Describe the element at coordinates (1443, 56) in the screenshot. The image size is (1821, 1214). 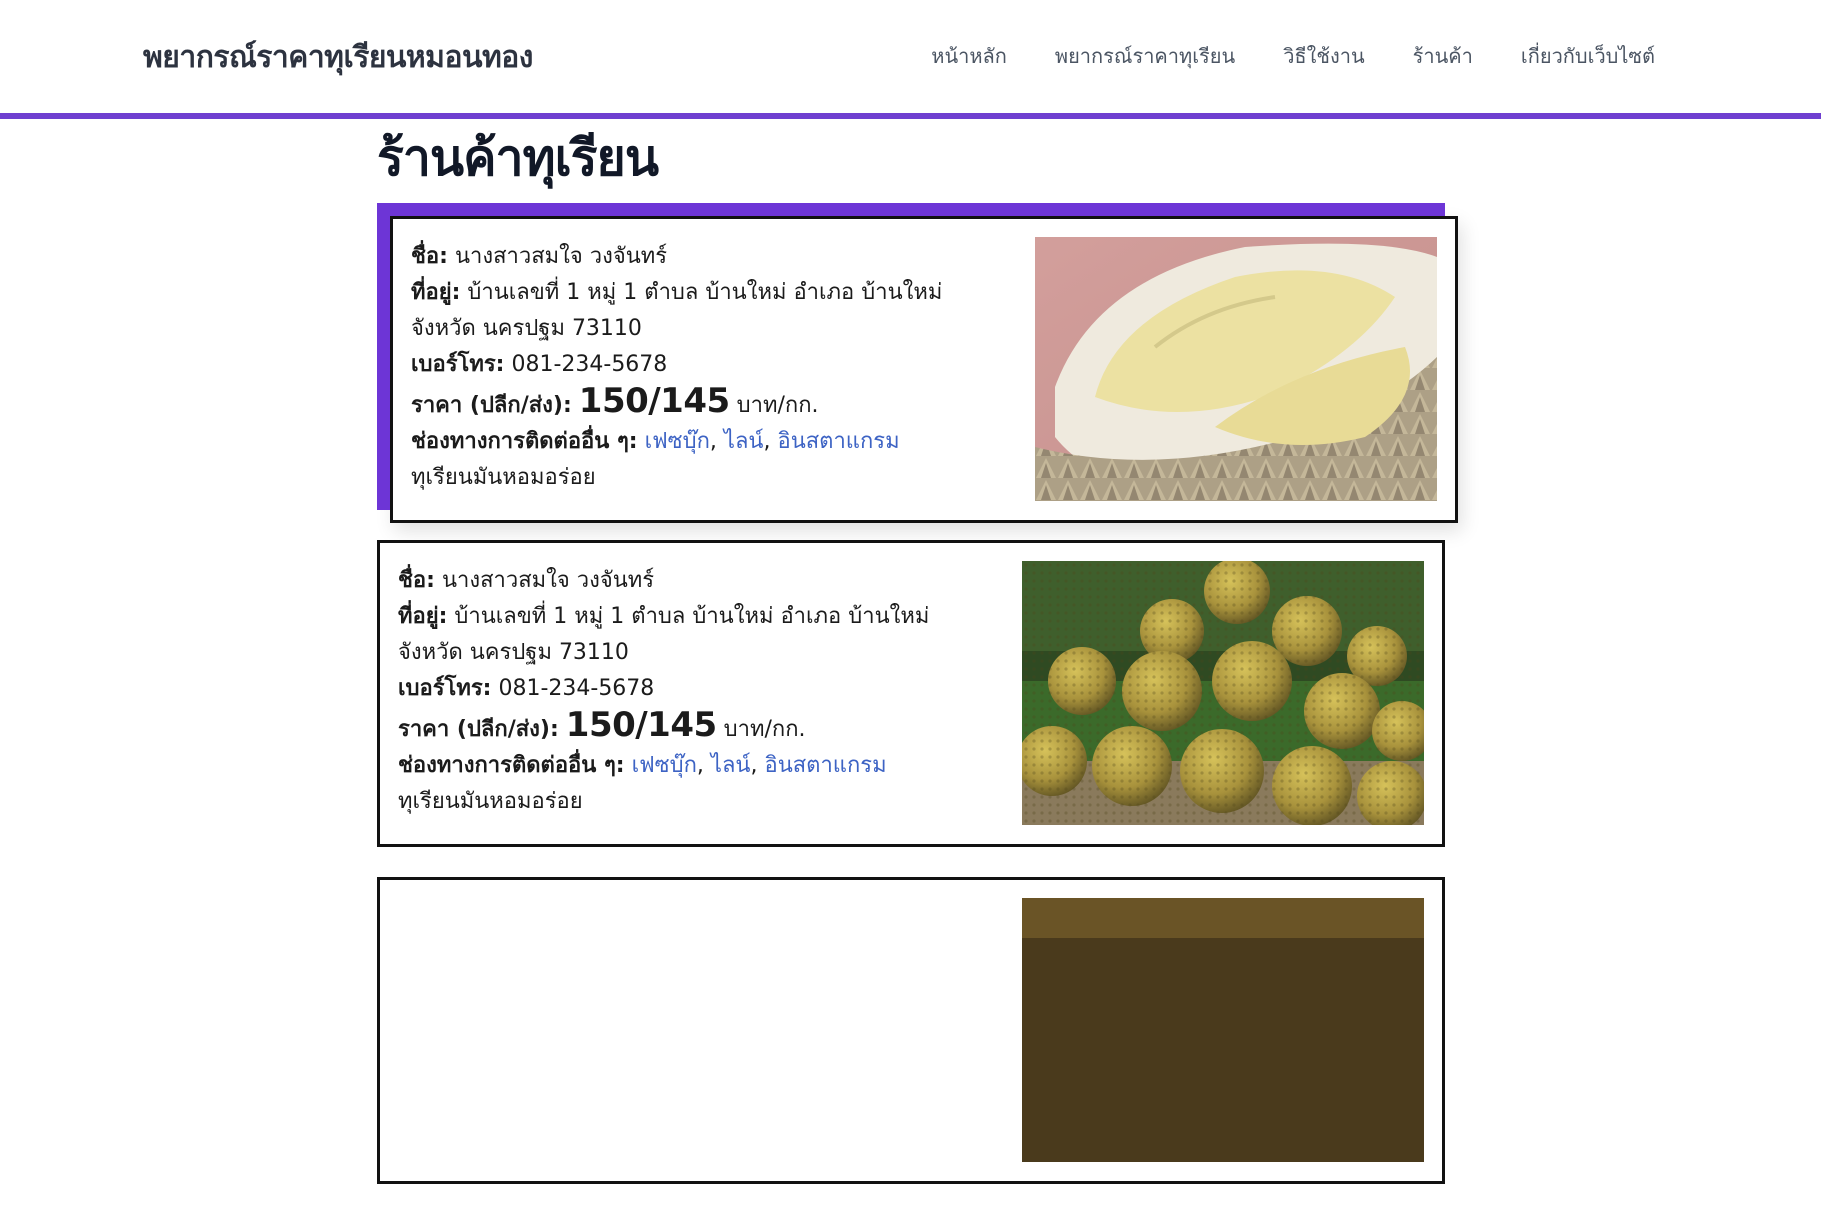
I see `nav-shops: ร้านค้า` at that location.